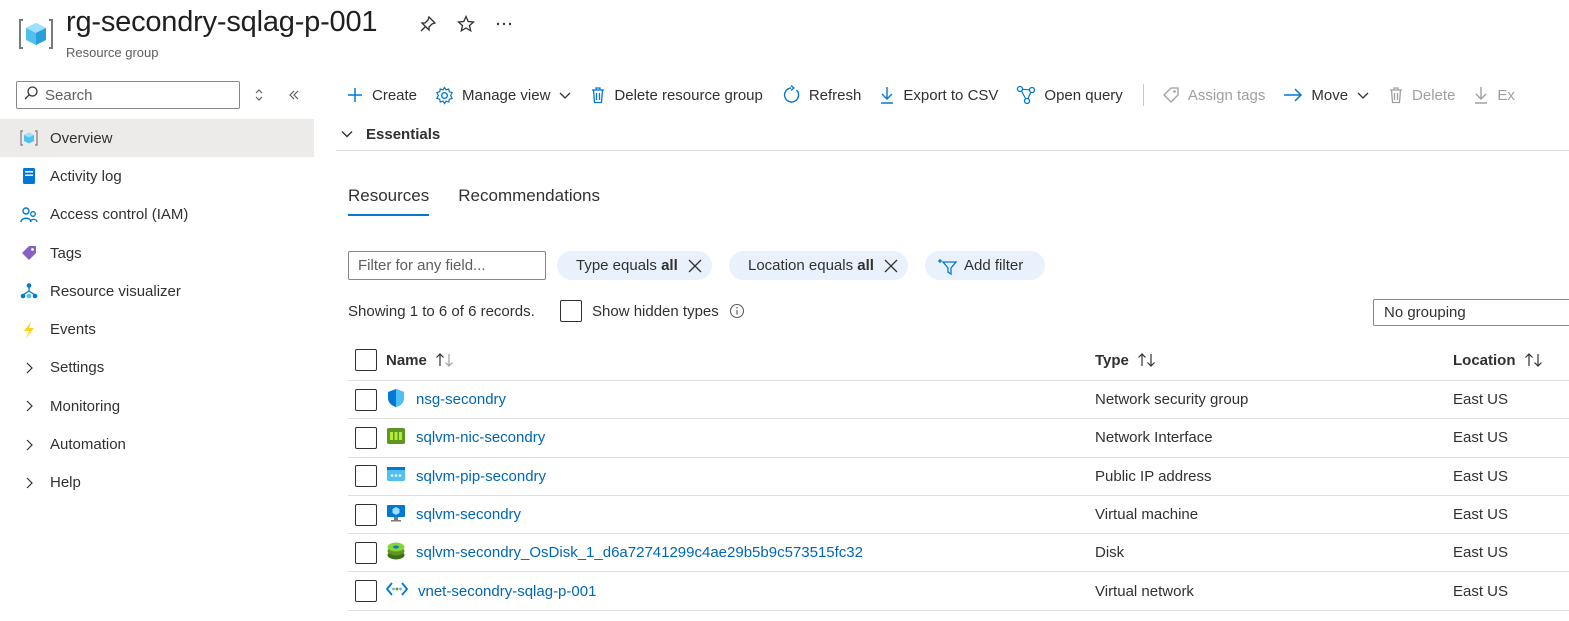  Describe the element at coordinates (985, 265) in the screenshot. I see `add-filter-button: Add filter` at that location.